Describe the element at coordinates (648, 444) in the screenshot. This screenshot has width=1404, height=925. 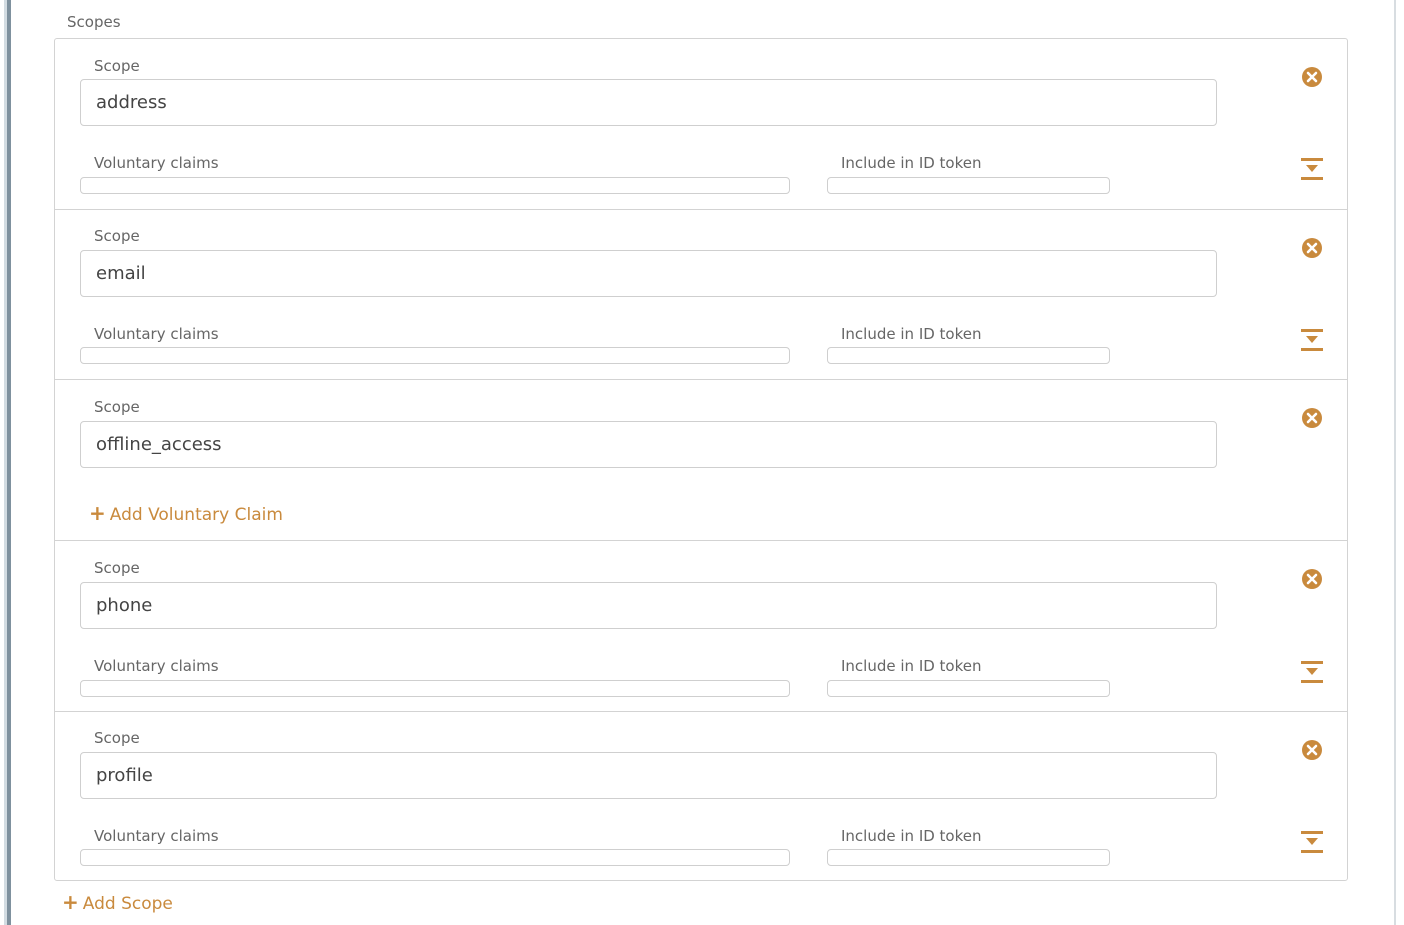
I see `scope-input: offline_access` at that location.